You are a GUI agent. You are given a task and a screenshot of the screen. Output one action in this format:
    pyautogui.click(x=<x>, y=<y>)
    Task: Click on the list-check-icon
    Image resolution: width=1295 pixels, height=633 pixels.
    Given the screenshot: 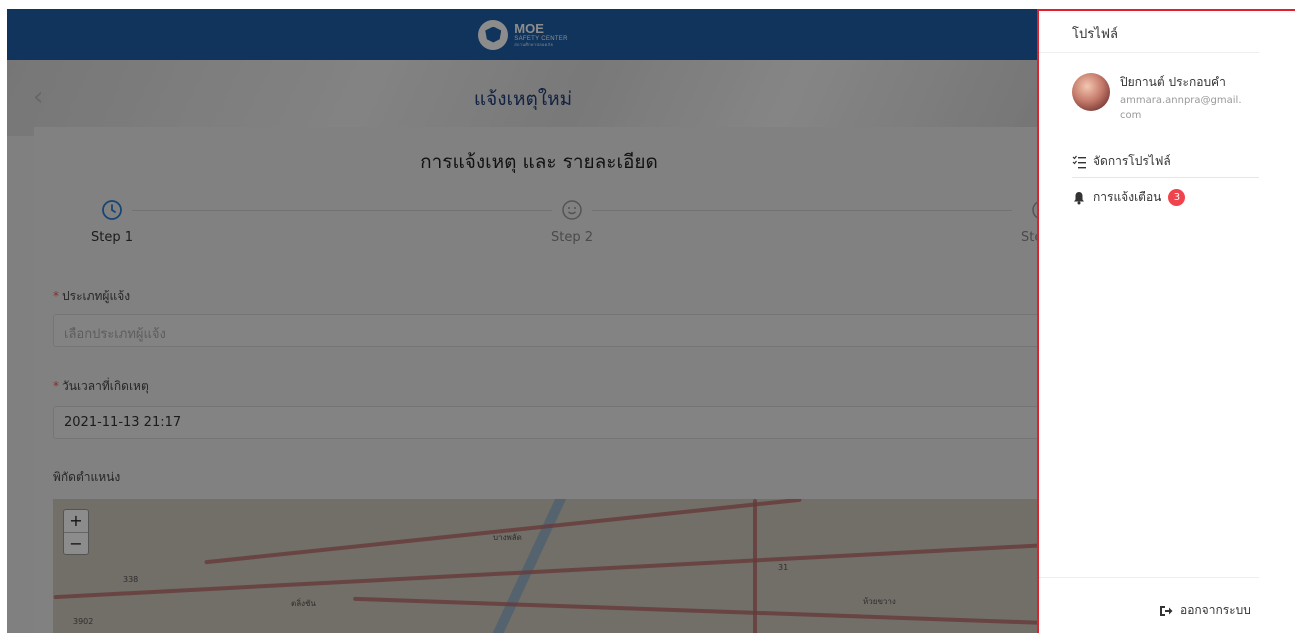 What is the action you would take?
    pyautogui.click(x=1079, y=161)
    